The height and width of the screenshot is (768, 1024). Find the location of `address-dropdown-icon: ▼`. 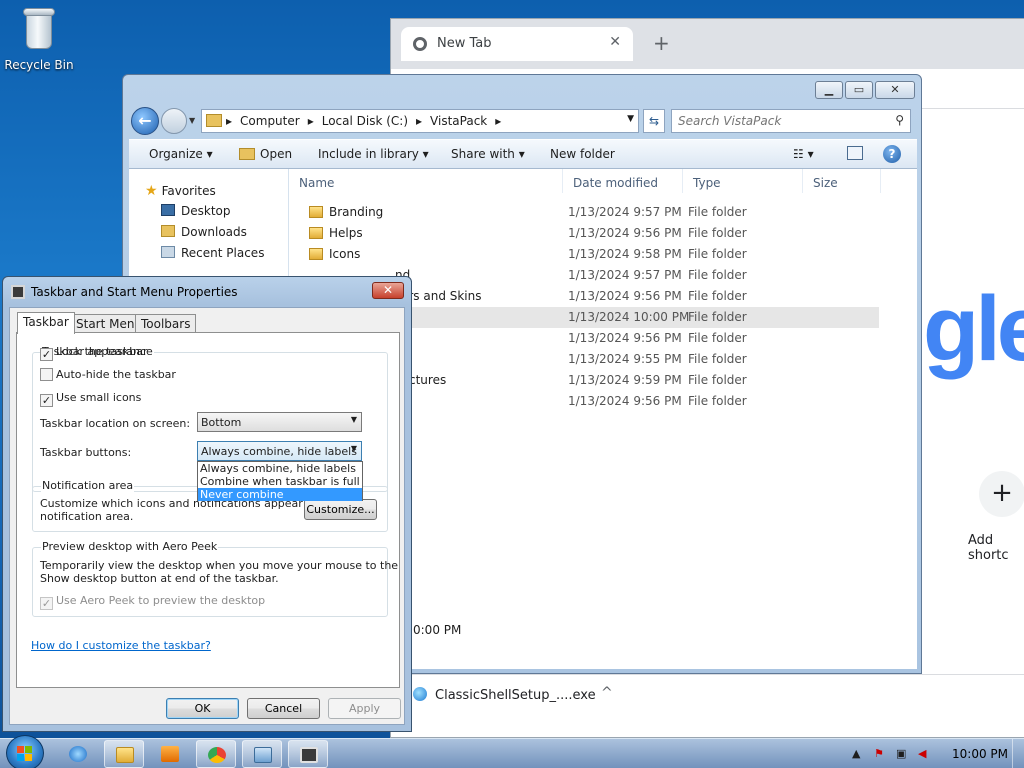

address-dropdown-icon: ▼ is located at coordinates (630, 119).